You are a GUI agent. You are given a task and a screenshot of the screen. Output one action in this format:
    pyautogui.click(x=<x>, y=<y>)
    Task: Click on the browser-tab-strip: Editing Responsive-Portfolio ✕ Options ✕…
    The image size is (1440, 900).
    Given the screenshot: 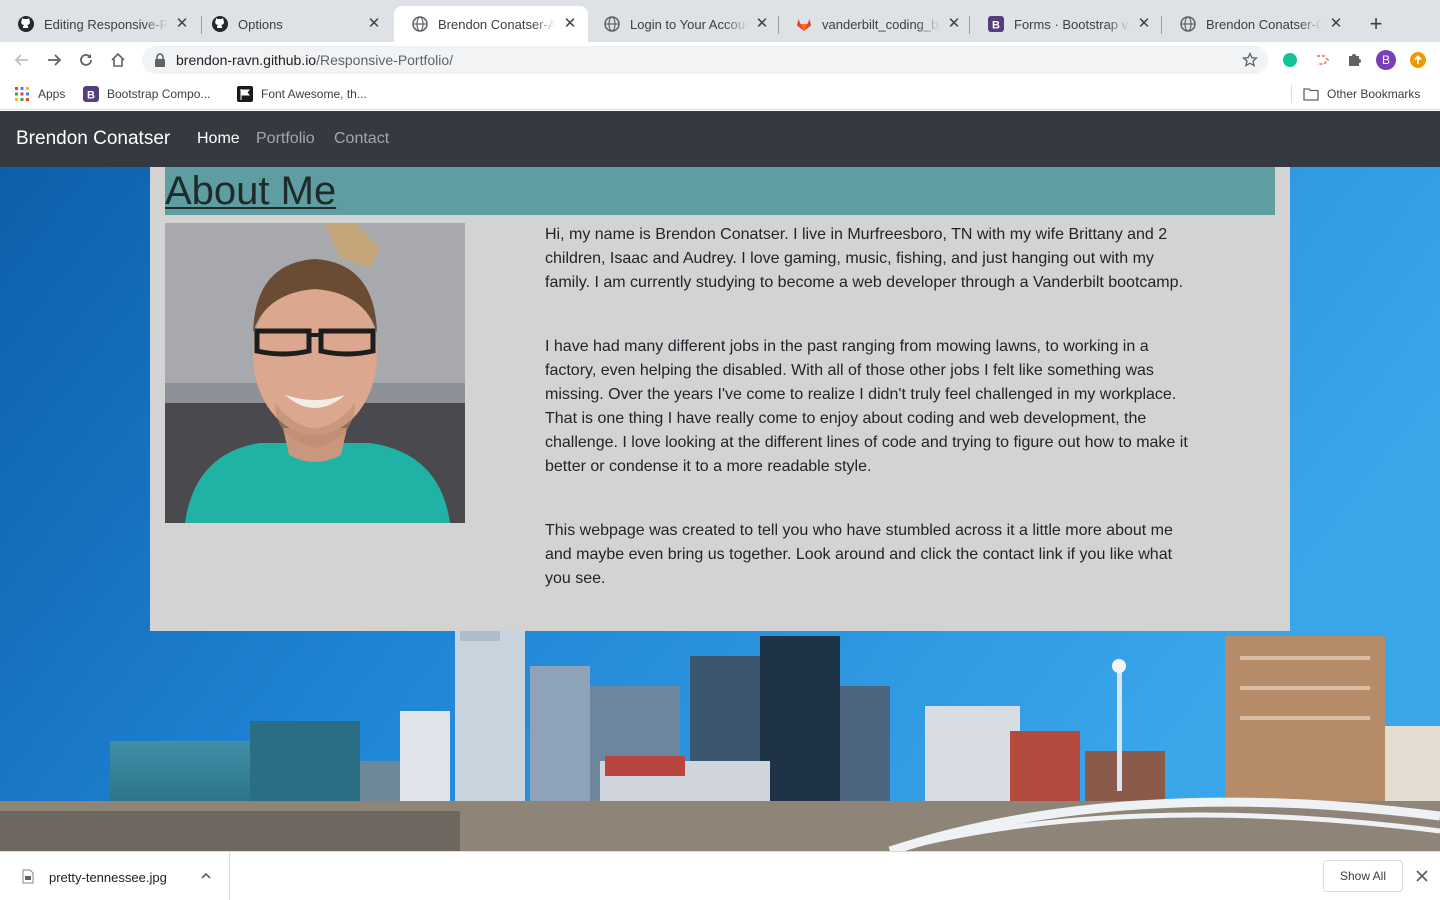 What is the action you would take?
    pyautogui.click(x=720, y=21)
    